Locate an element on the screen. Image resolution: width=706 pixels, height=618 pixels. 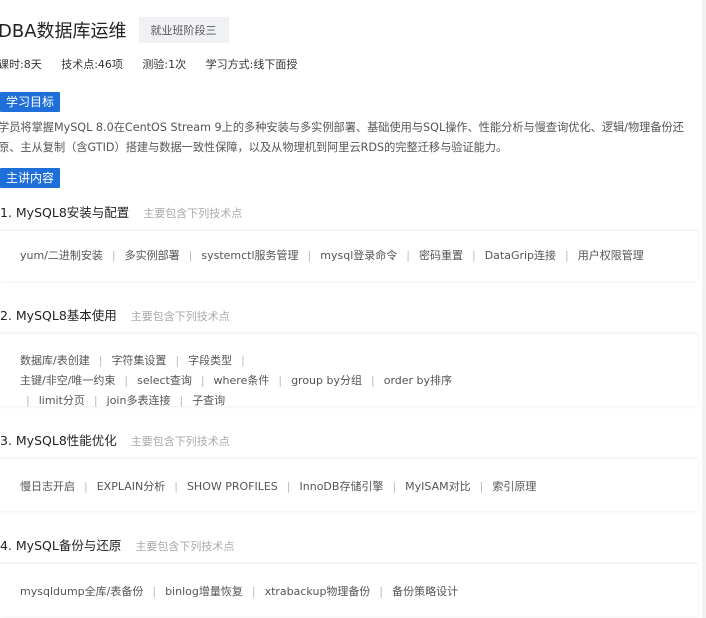
module-title: 4. MySQL备份与还原 is located at coordinates (61, 545).